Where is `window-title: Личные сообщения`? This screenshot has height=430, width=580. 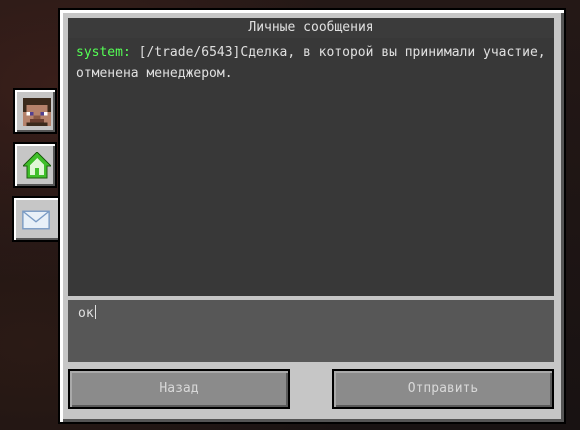 window-title: Личные сообщения is located at coordinates (311, 28).